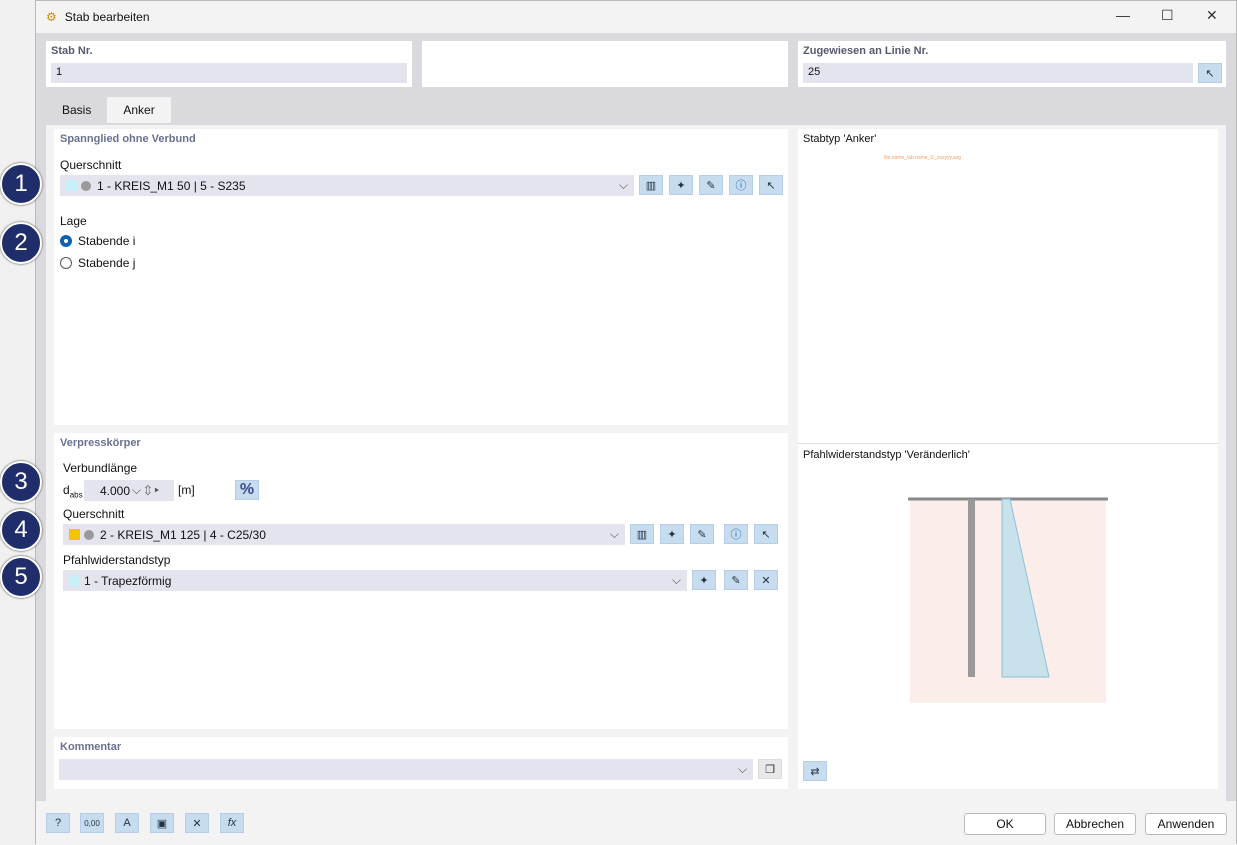  I want to click on close-button: ✕, so click(1212, 15).